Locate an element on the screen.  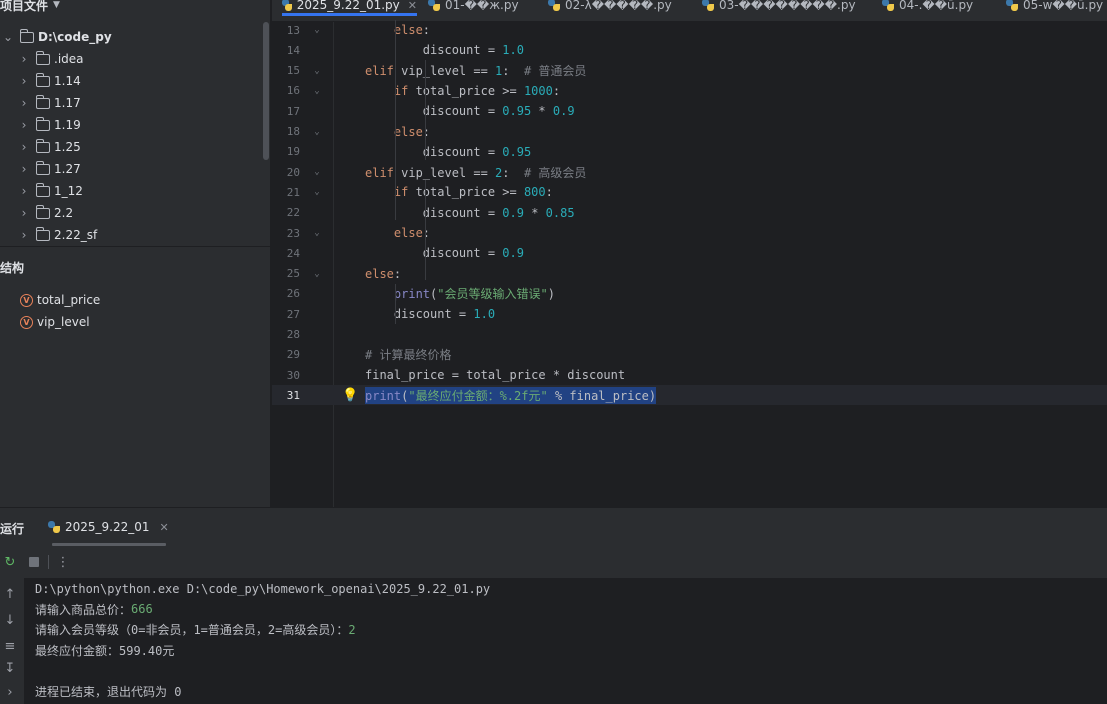
code-line: 25 ⌄ else: is located at coordinates (689, 274).